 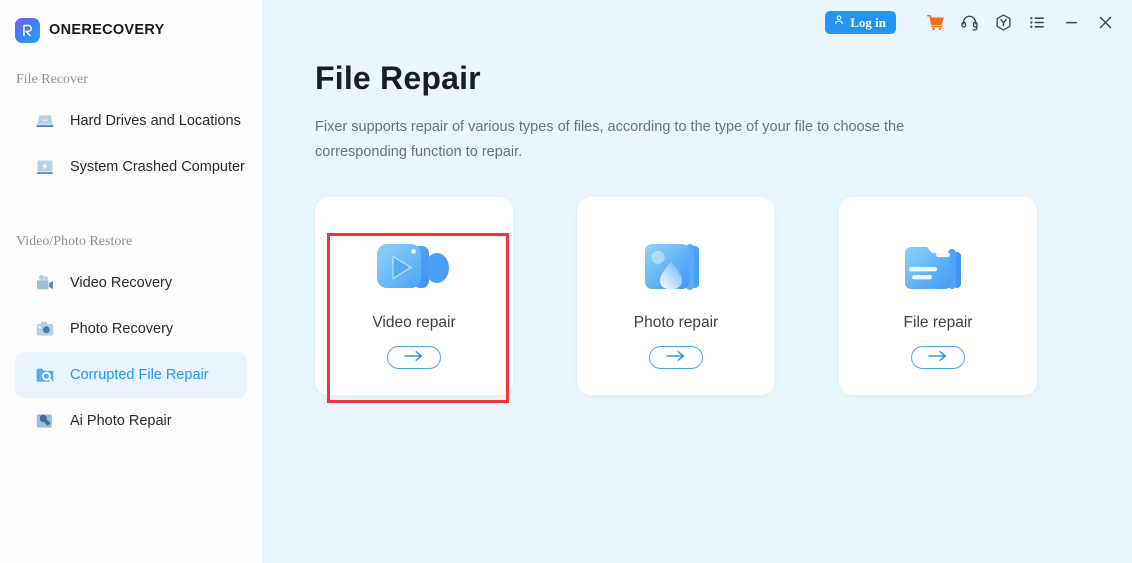 I want to click on onerecovery-logo-icon, so click(x=27, y=30).